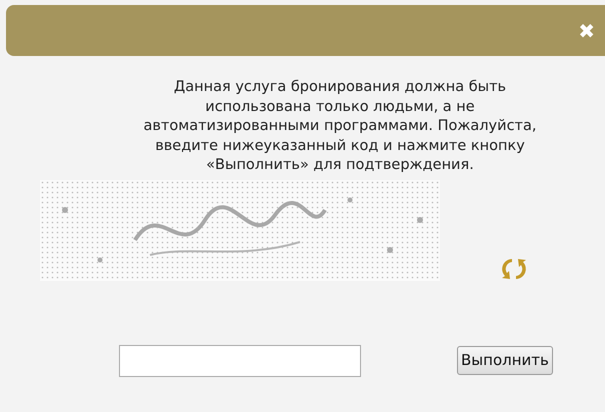 This screenshot has height=412, width=605. Describe the element at coordinates (240, 360) in the screenshot. I see `code-input-field` at that location.